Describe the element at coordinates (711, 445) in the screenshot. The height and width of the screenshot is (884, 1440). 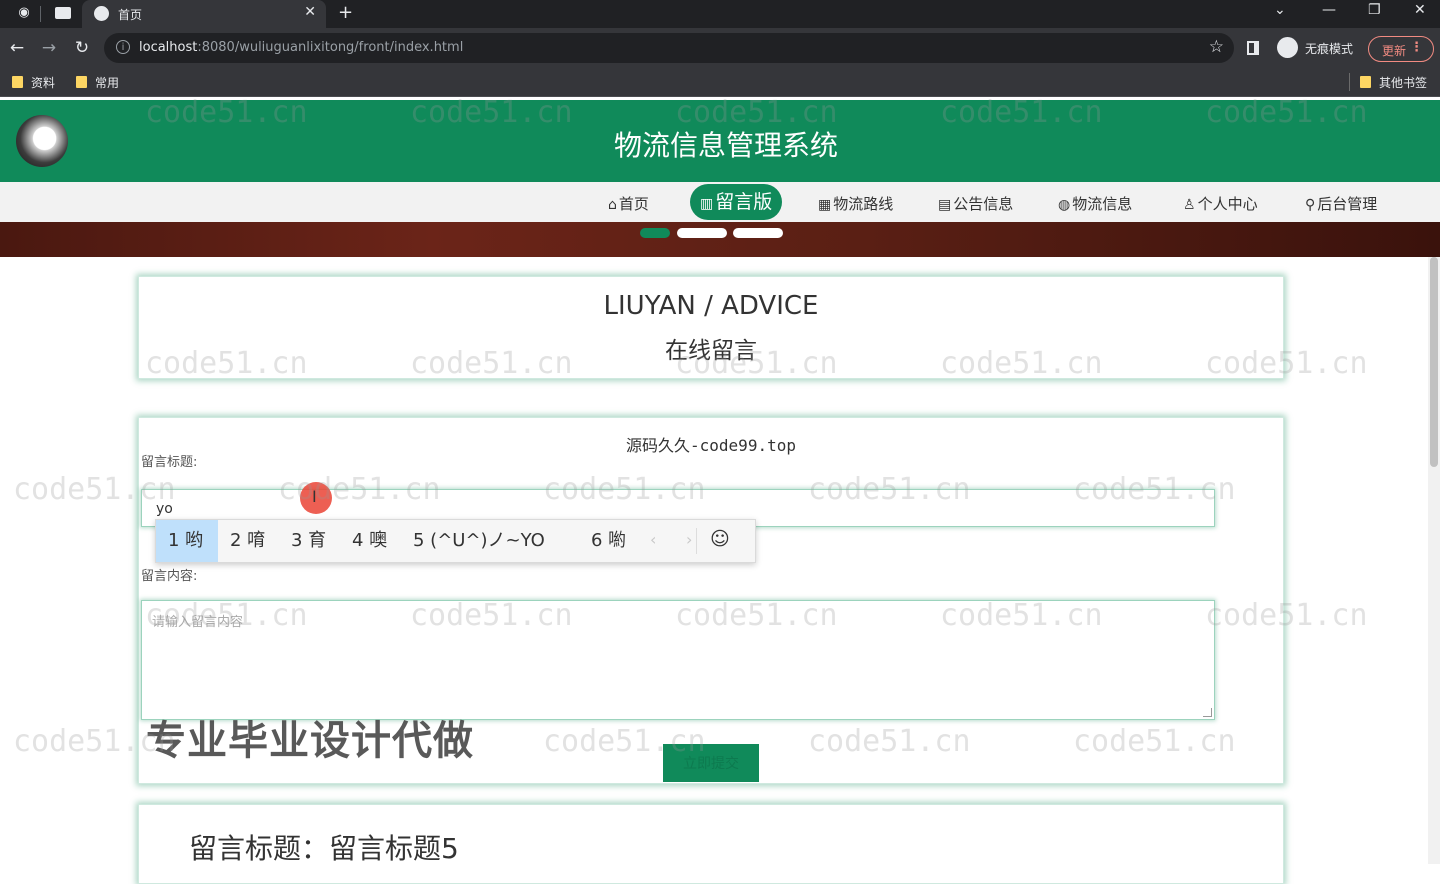
I see `notice-text: 源码久久-code99.top` at that location.